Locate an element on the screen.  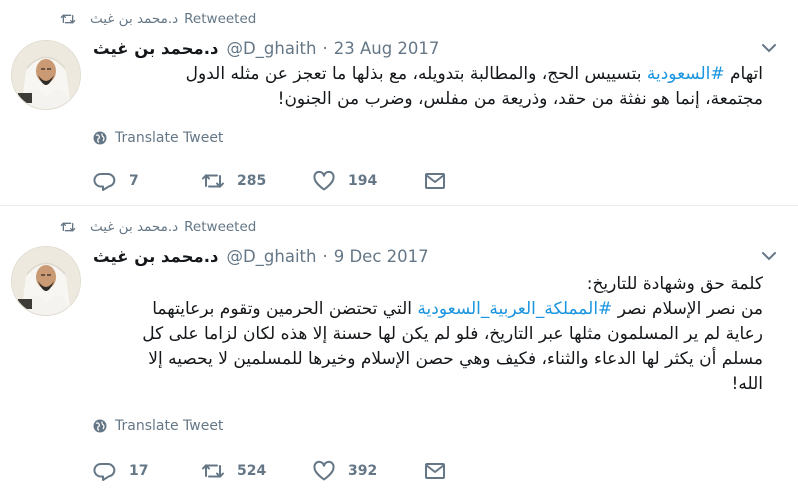
tweet-header: د.محمد بن غيث @D_ghaith · 23 Aug 2017 is located at coordinates (266, 48).